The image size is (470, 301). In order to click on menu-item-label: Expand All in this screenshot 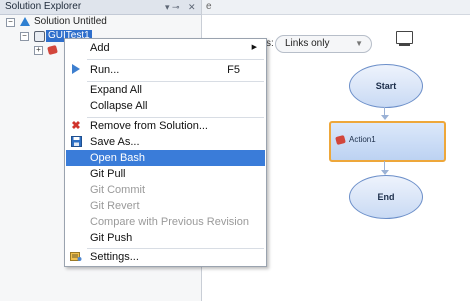, I will do `click(116, 90)`.